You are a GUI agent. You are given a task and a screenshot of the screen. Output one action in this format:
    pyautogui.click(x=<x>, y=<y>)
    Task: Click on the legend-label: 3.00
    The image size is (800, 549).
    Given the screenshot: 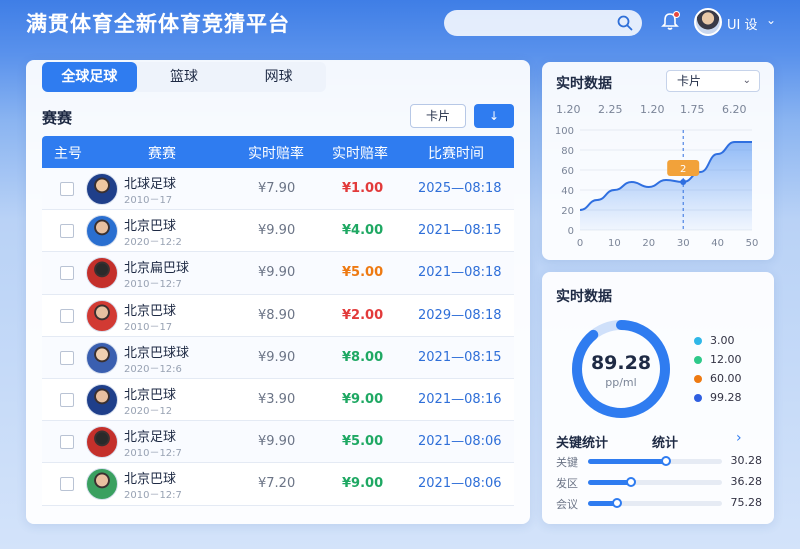 What is the action you would take?
    pyautogui.click(x=722, y=340)
    